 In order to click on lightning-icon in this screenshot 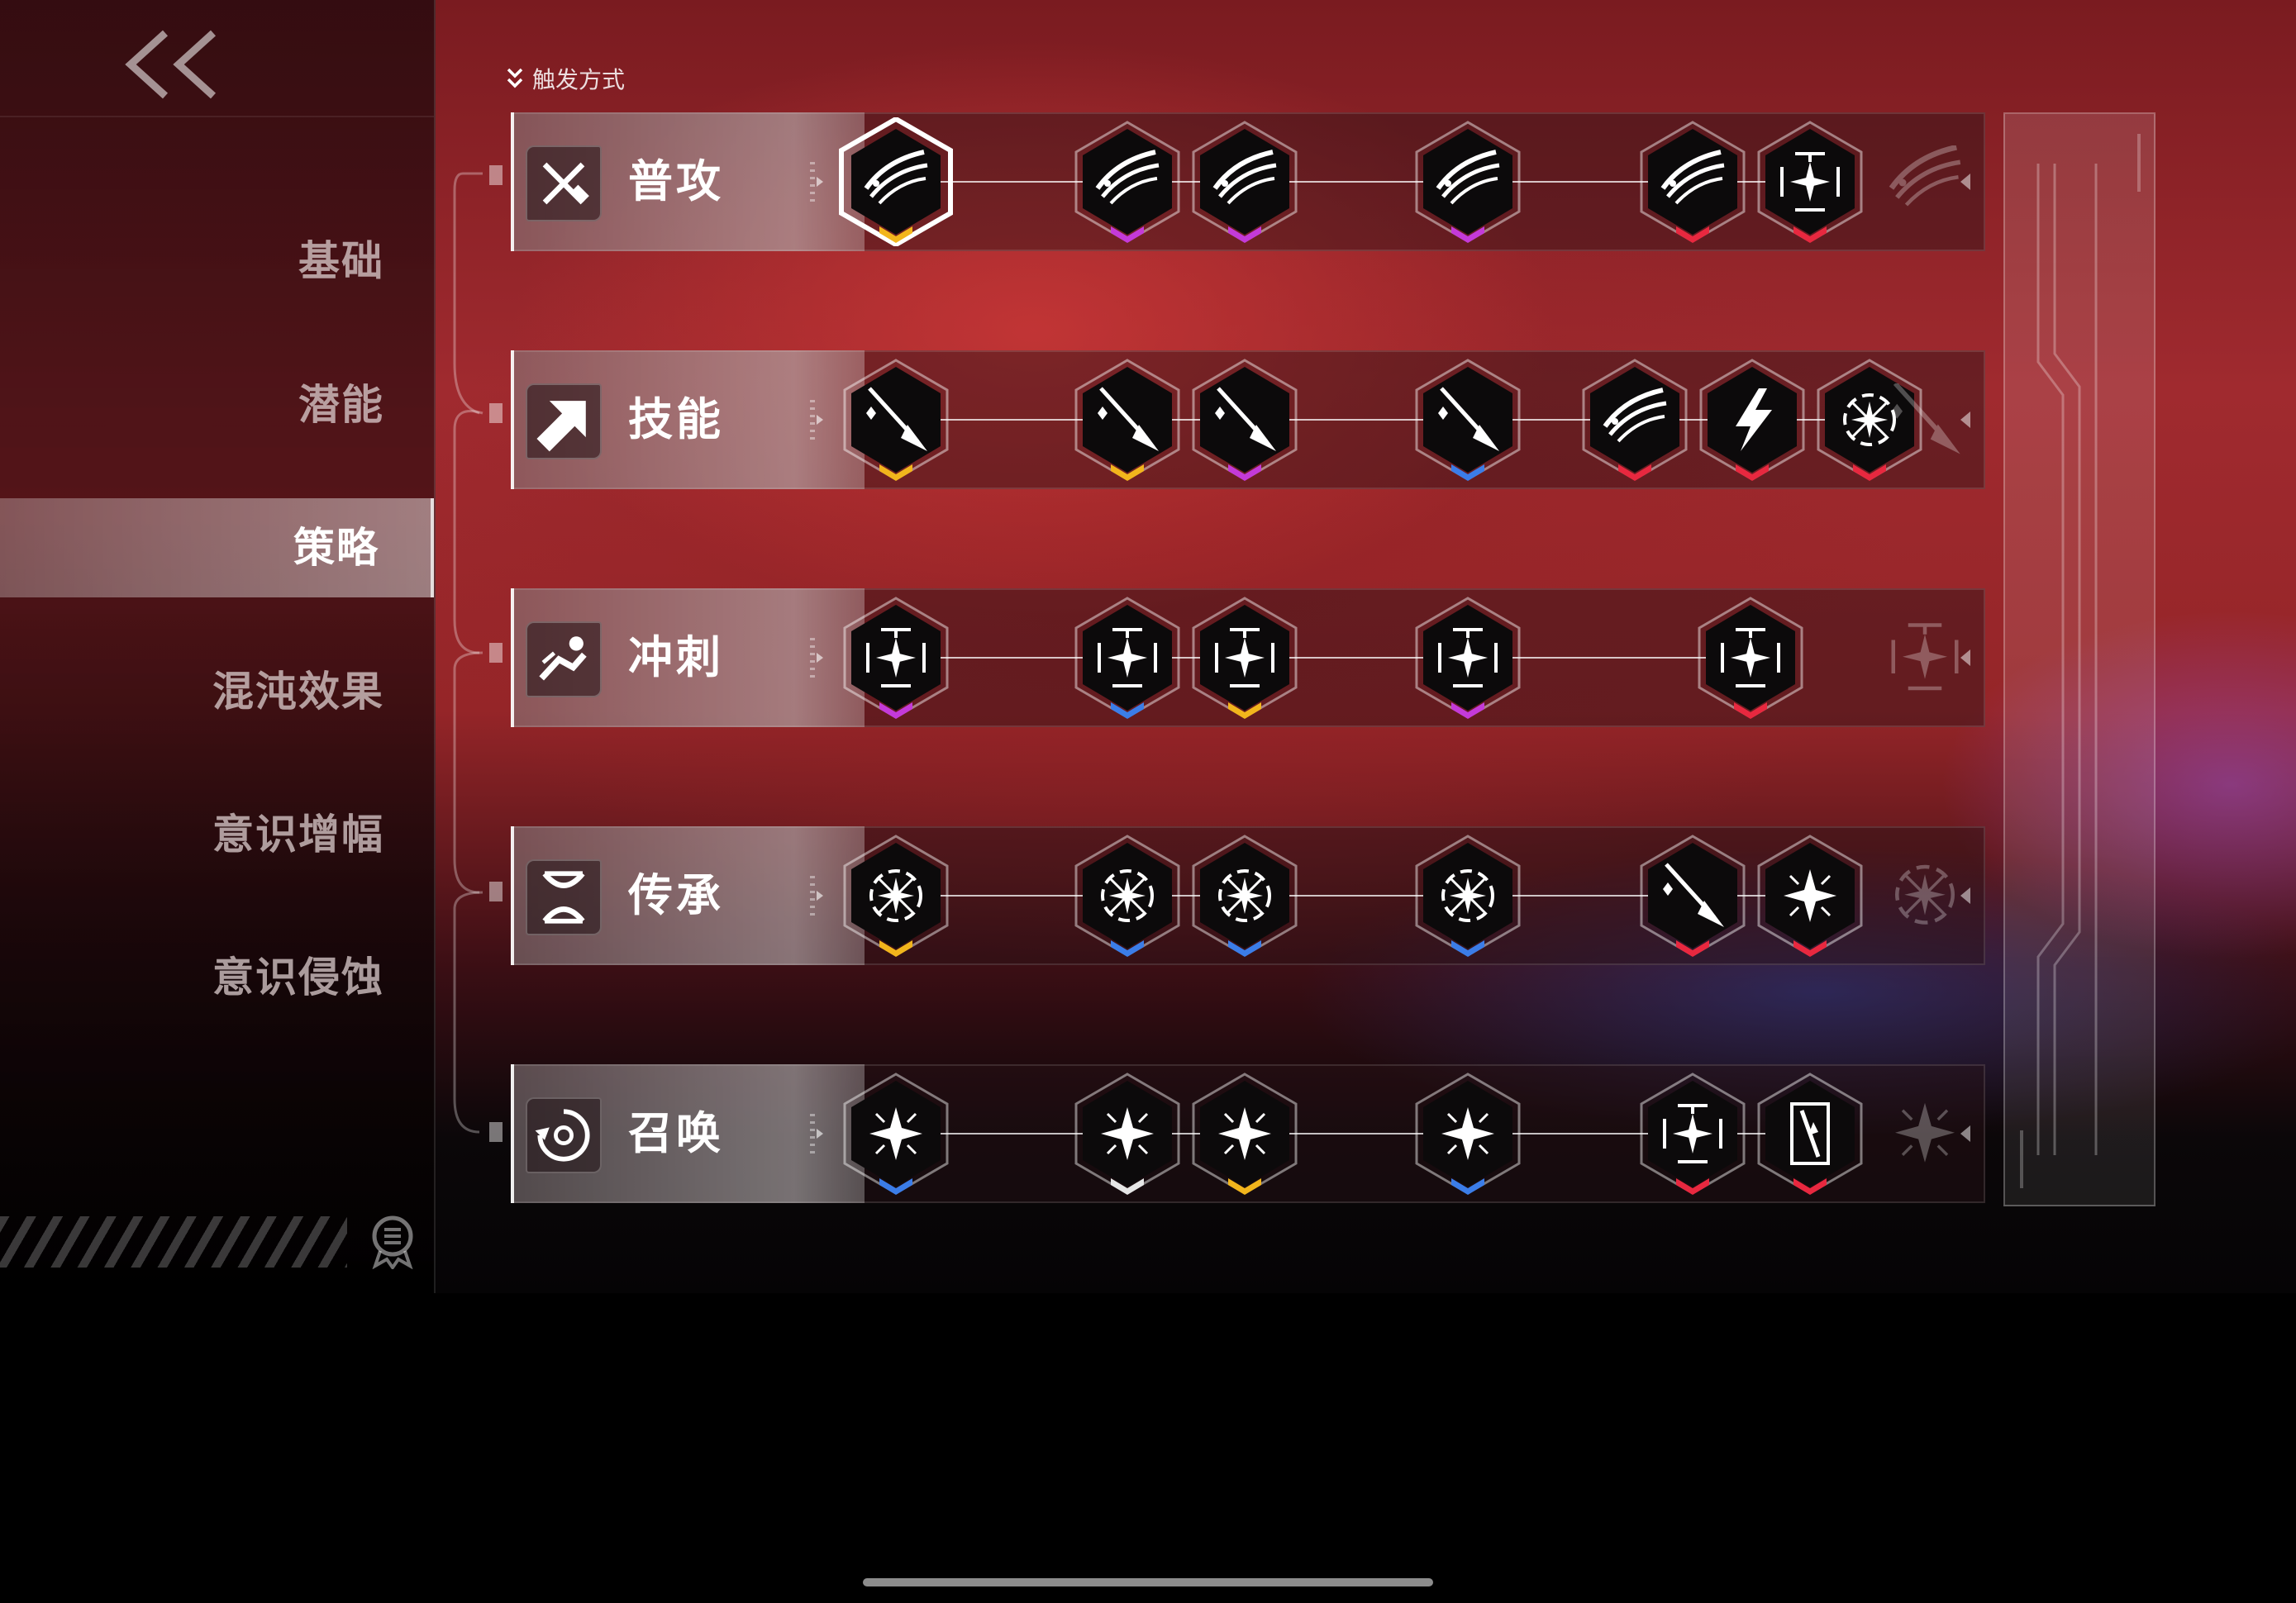, I will do `click(1752, 420)`.